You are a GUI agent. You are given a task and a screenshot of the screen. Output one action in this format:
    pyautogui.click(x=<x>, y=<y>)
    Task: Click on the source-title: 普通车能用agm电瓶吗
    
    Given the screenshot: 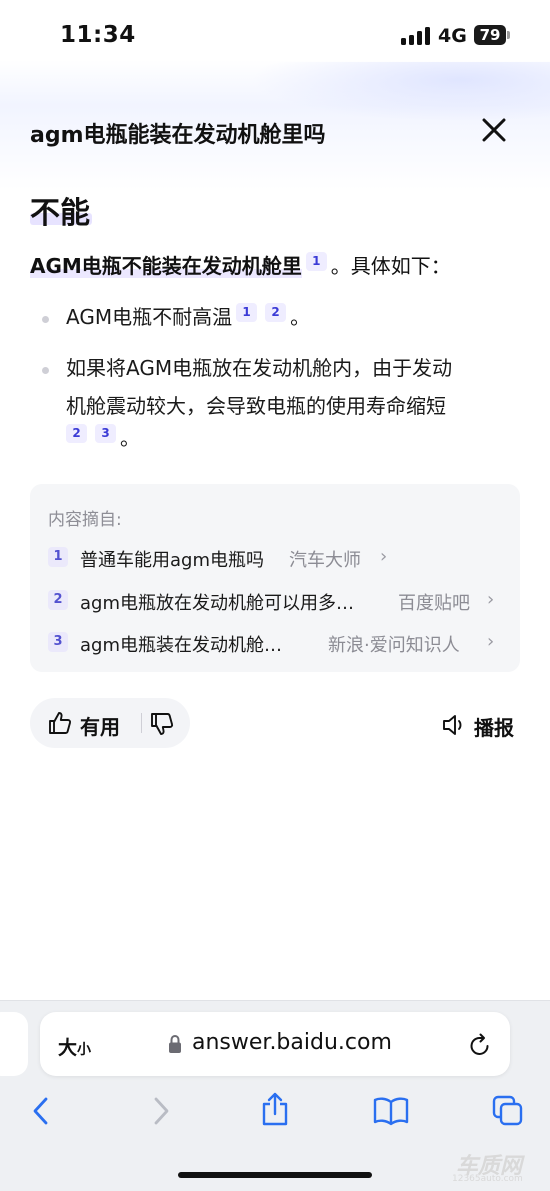 What is the action you would take?
    pyautogui.click(x=172, y=559)
    